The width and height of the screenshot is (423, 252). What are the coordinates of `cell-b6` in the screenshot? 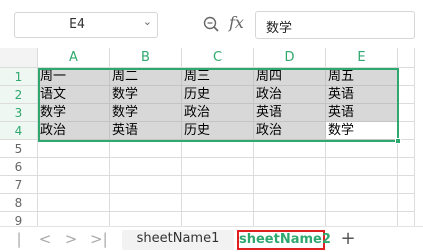 It's located at (146, 167).